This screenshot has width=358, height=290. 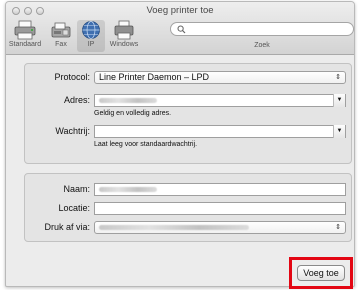 I want to click on redacted-address, so click(x=128, y=100).